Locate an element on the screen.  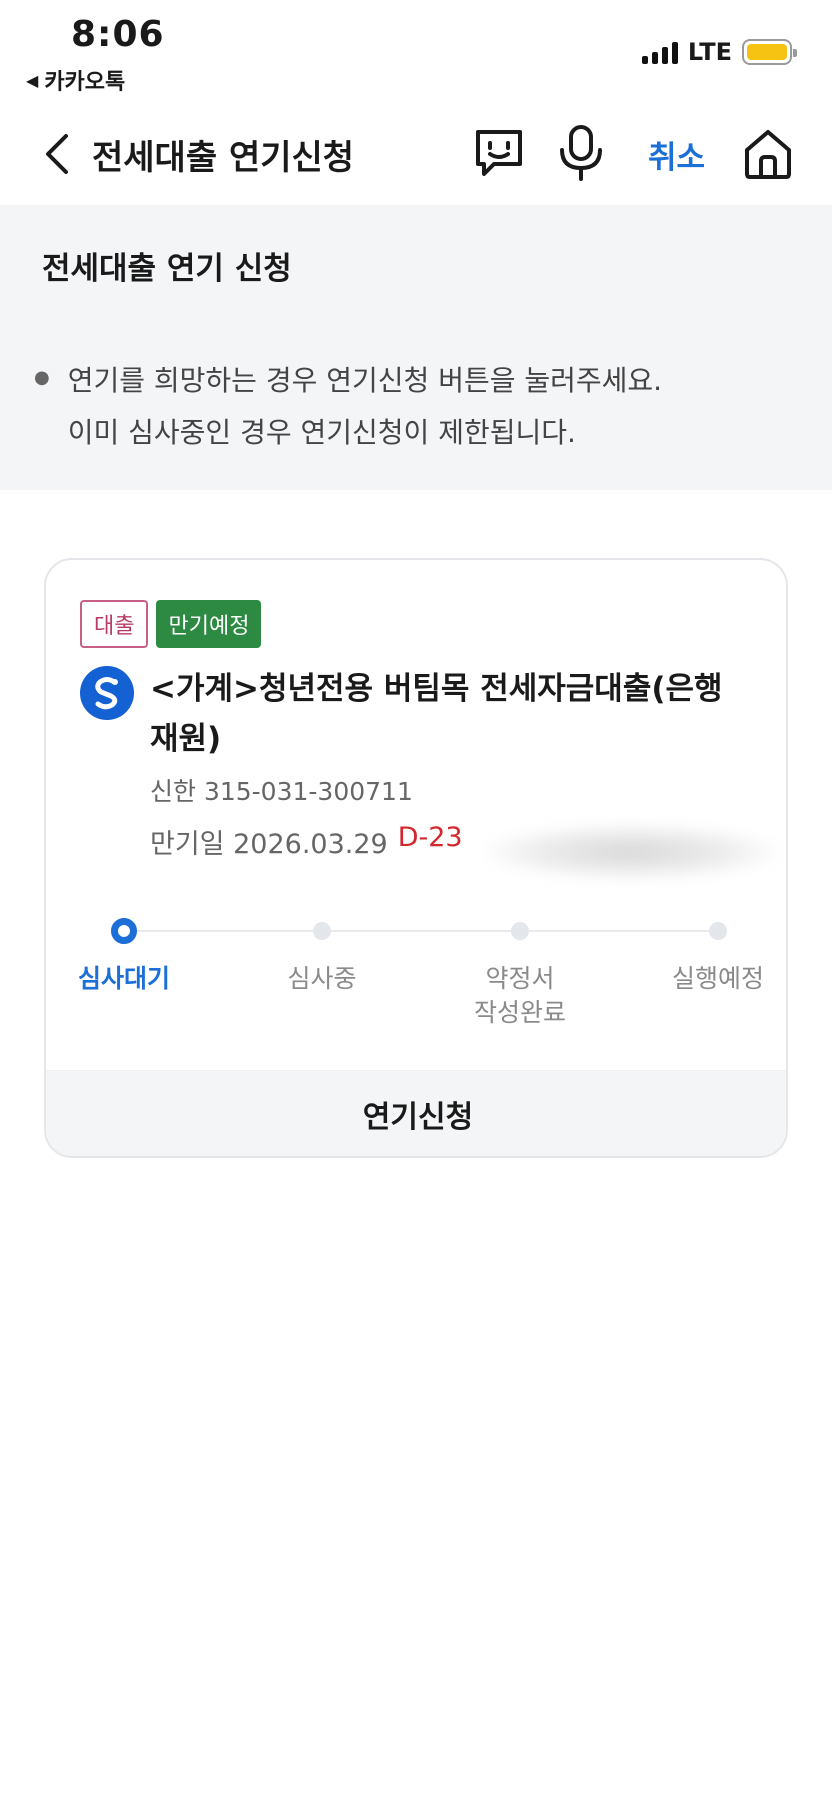
chatbot-icon is located at coordinates (499, 153).